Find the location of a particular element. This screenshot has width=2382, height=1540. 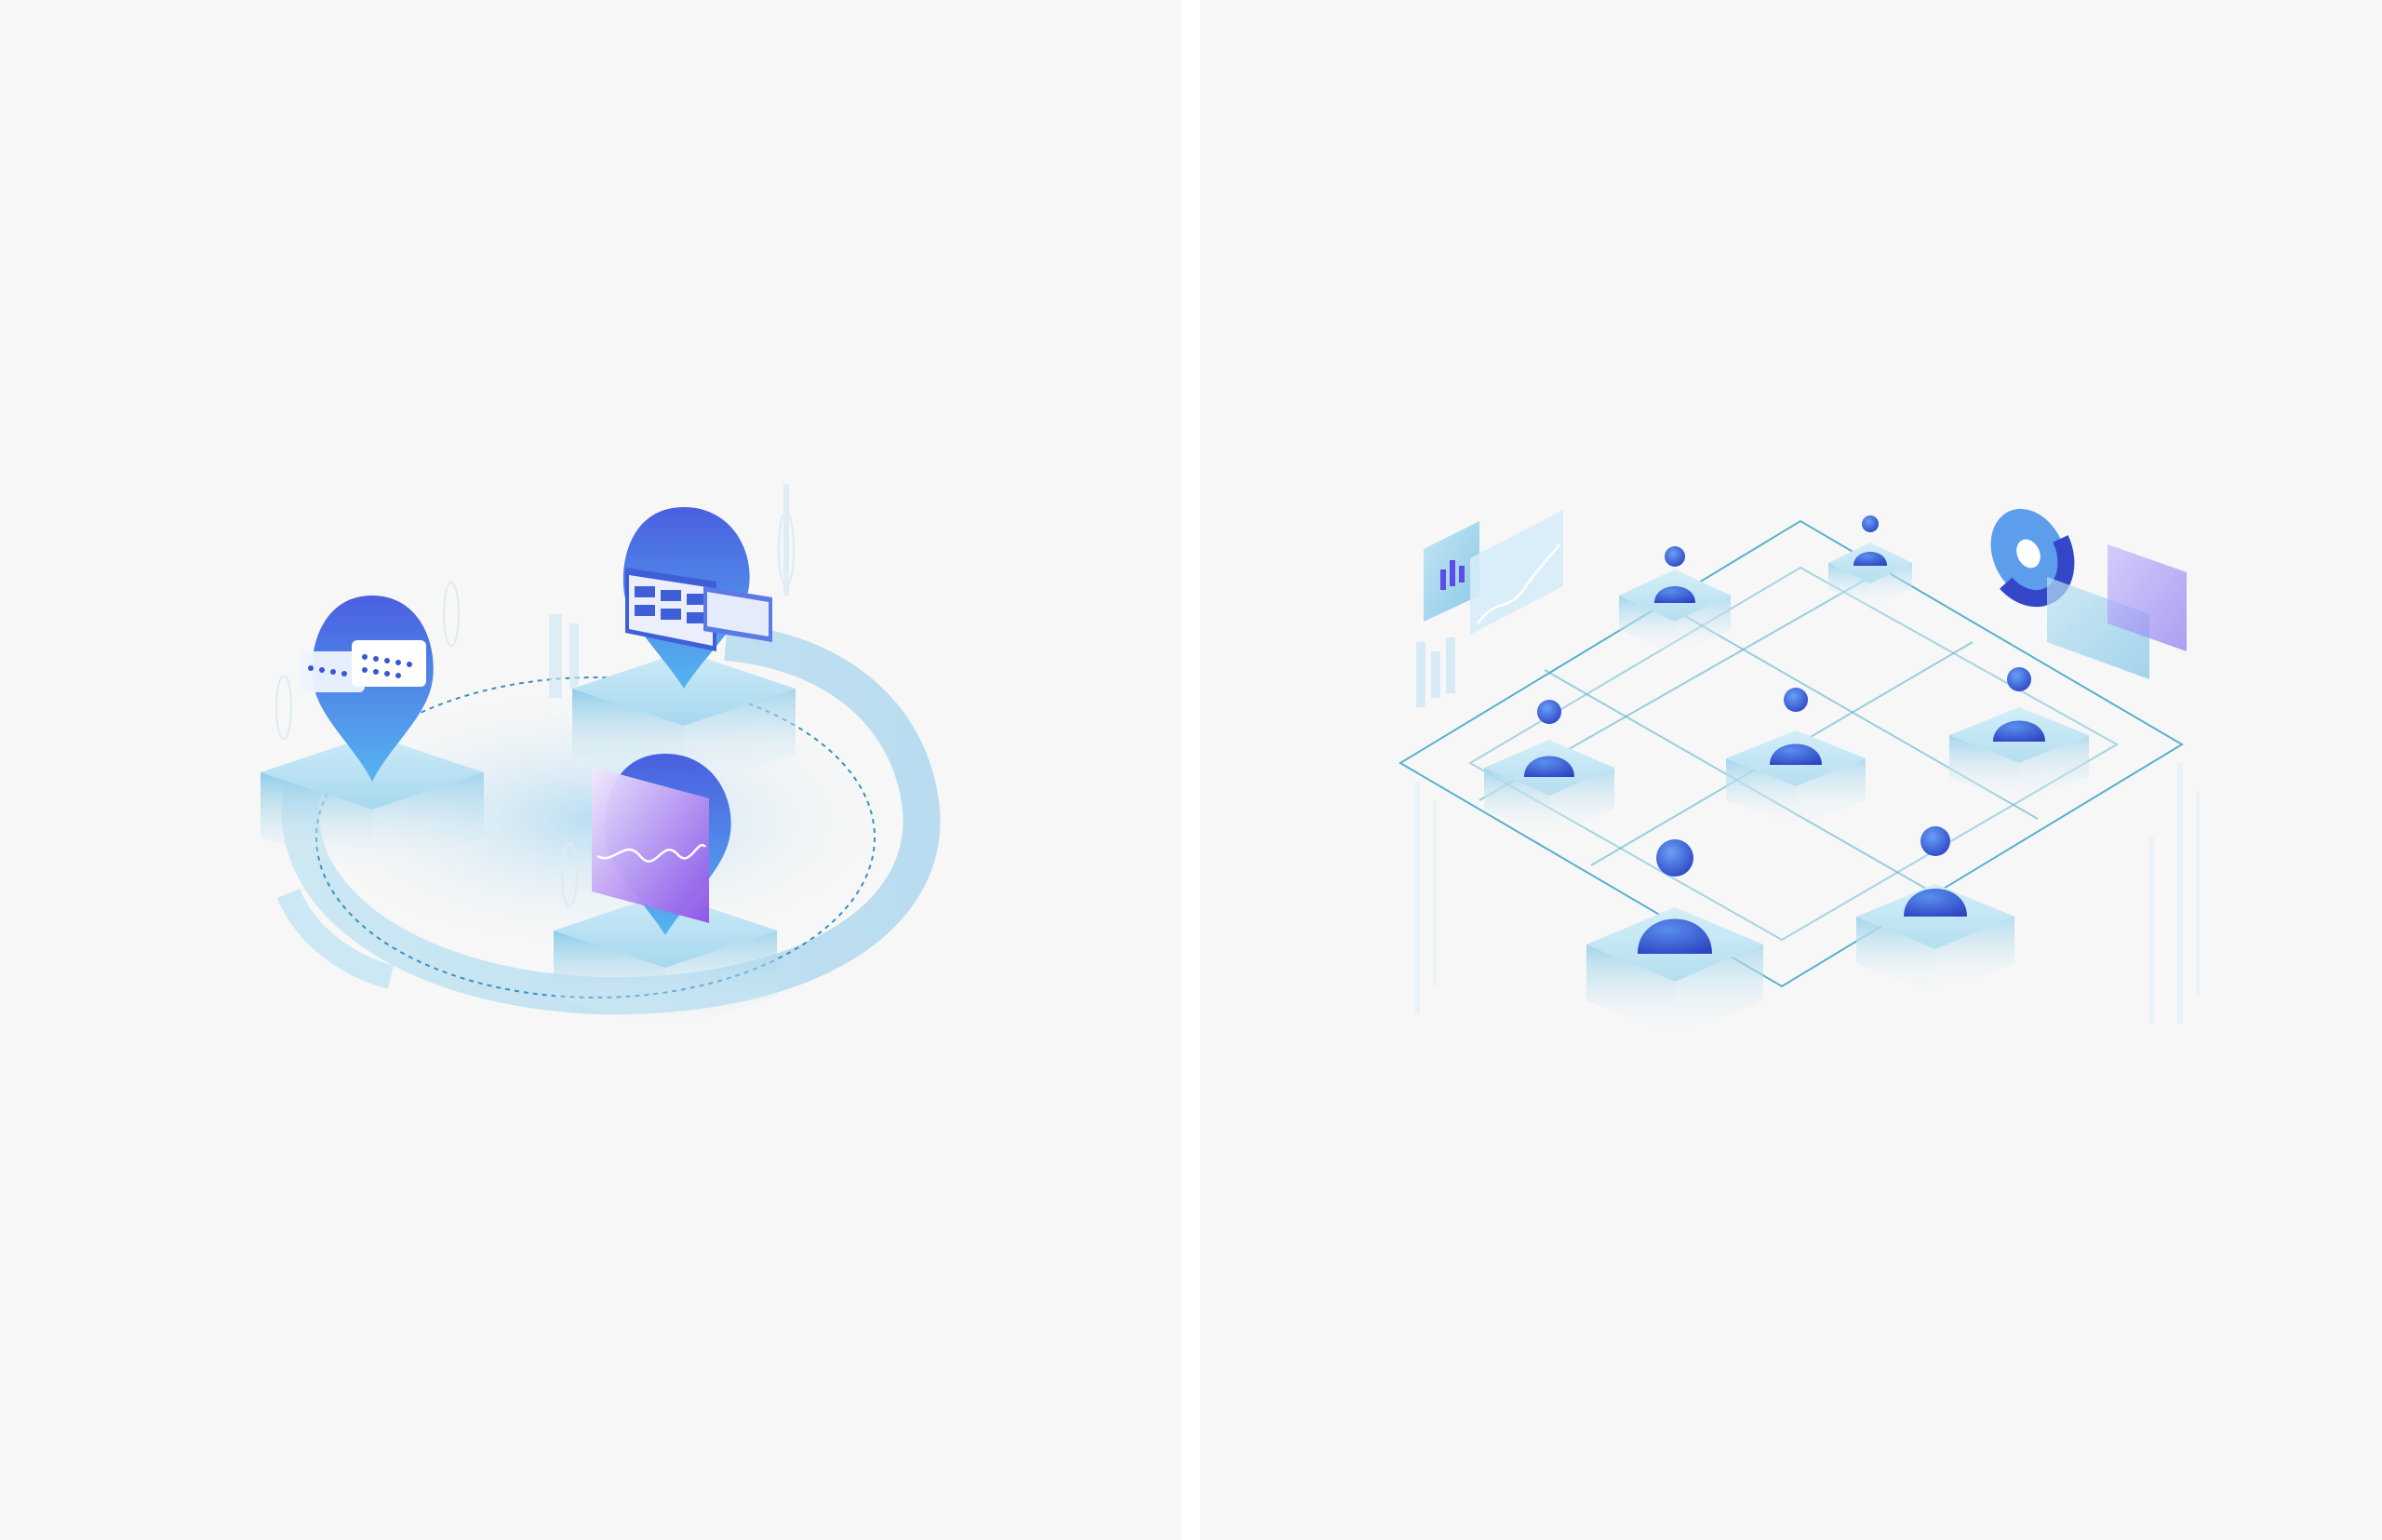

panel-divider is located at coordinates (1191, 770).